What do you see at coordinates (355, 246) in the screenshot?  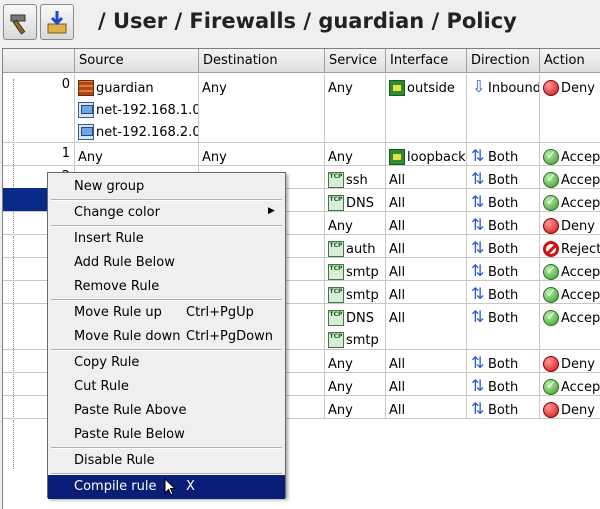 I see `service-cell: TCP auth` at bounding box center [355, 246].